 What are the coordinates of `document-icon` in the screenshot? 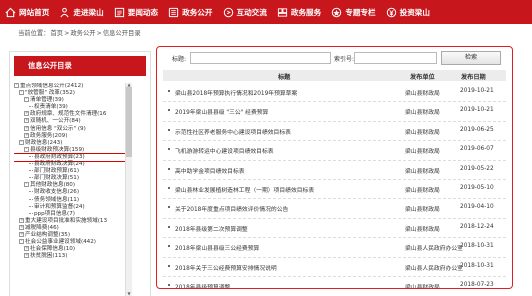 It's located at (173, 12).